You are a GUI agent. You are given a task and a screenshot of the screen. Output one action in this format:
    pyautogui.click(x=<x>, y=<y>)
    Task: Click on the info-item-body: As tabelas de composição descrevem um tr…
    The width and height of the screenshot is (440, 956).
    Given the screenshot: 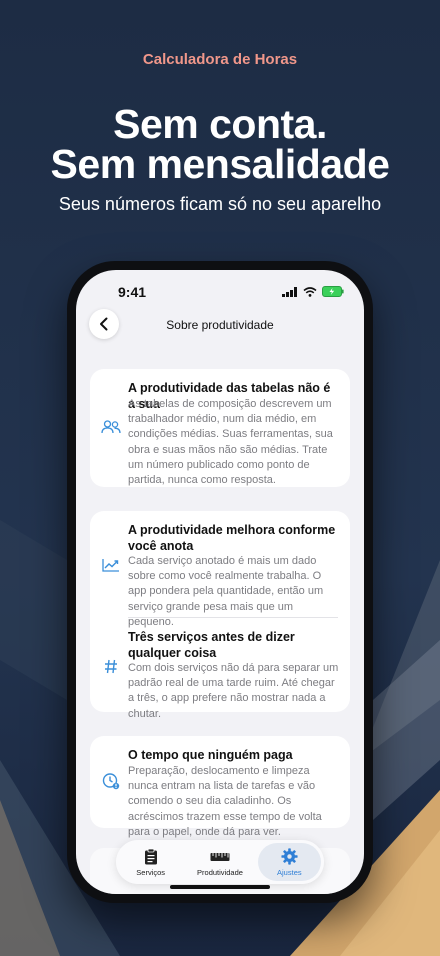 What is the action you would take?
    pyautogui.click(x=230, y=442)
    